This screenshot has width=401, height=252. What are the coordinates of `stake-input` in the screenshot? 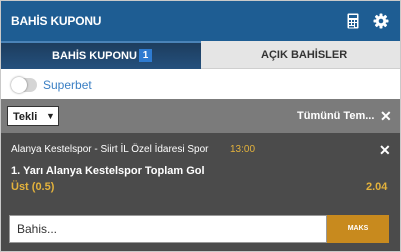 It's located at (168, 229).